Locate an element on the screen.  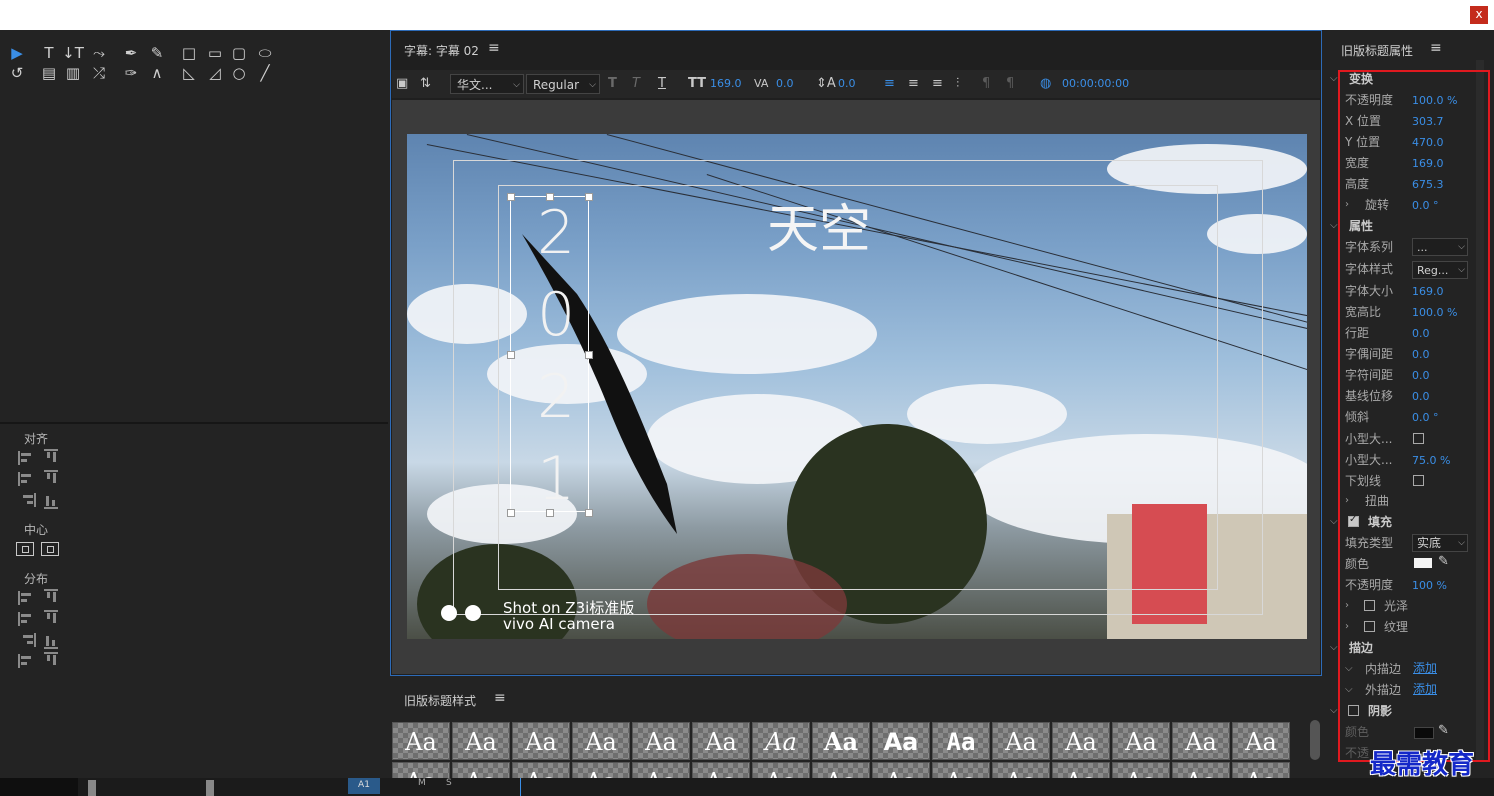
ellipse-tool-icon: ○ is located at coordinates (239, 73).